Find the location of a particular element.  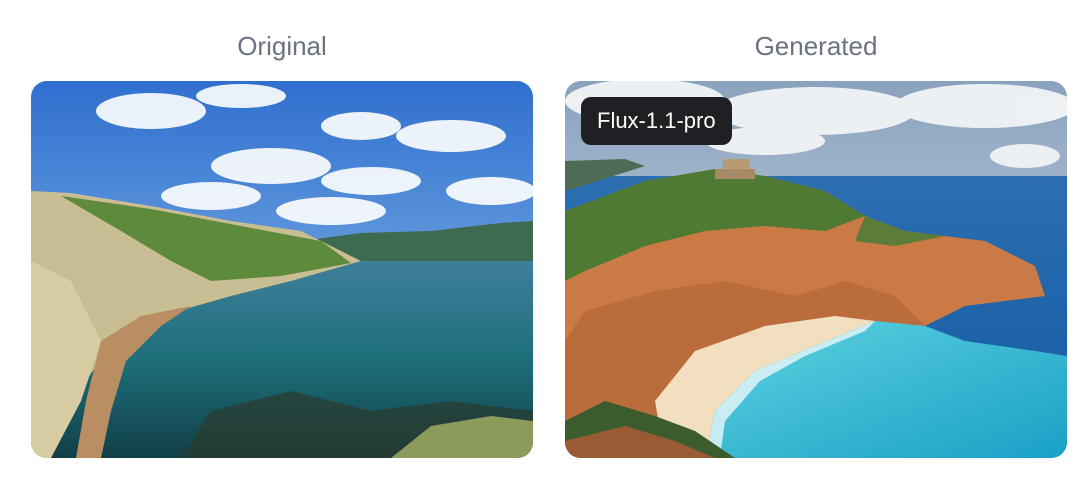

original-caption: Original is located at coordinates (282, 46).